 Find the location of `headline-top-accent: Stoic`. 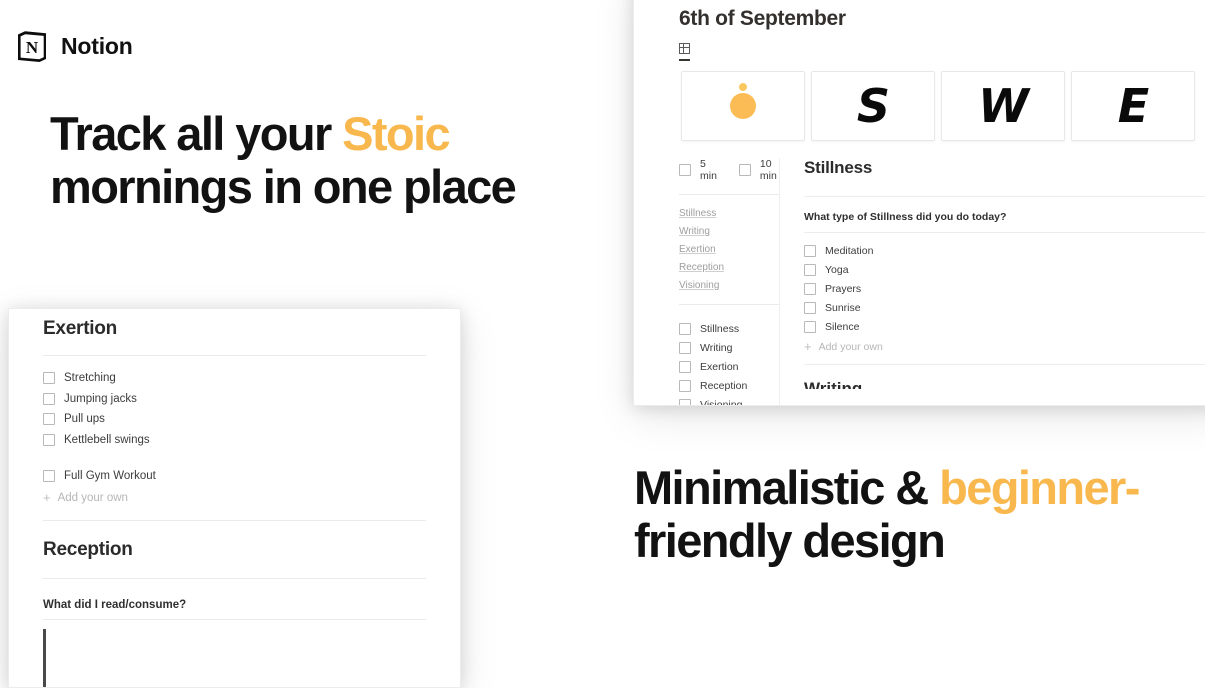

headline-top-accent: Stoic is located at coordinates (395, 133).